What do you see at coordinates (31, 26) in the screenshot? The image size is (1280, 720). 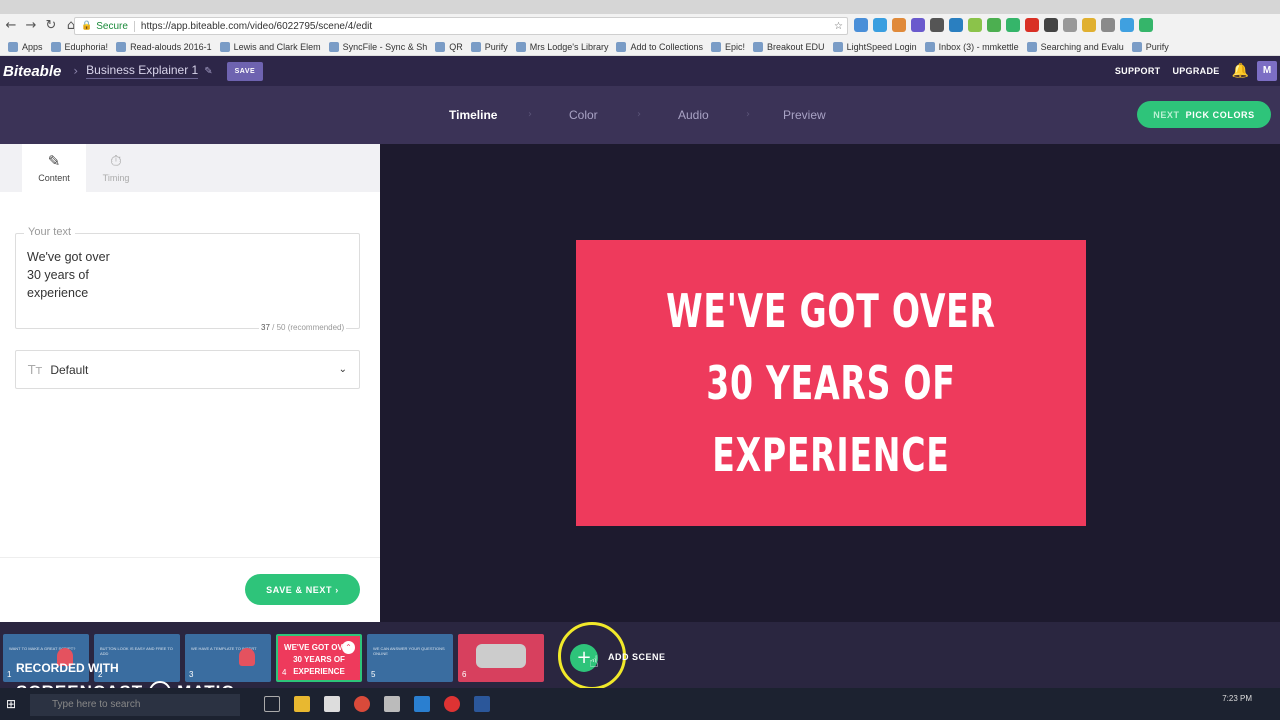 I see `forward-icon: →` at bounding box center [31, 26].